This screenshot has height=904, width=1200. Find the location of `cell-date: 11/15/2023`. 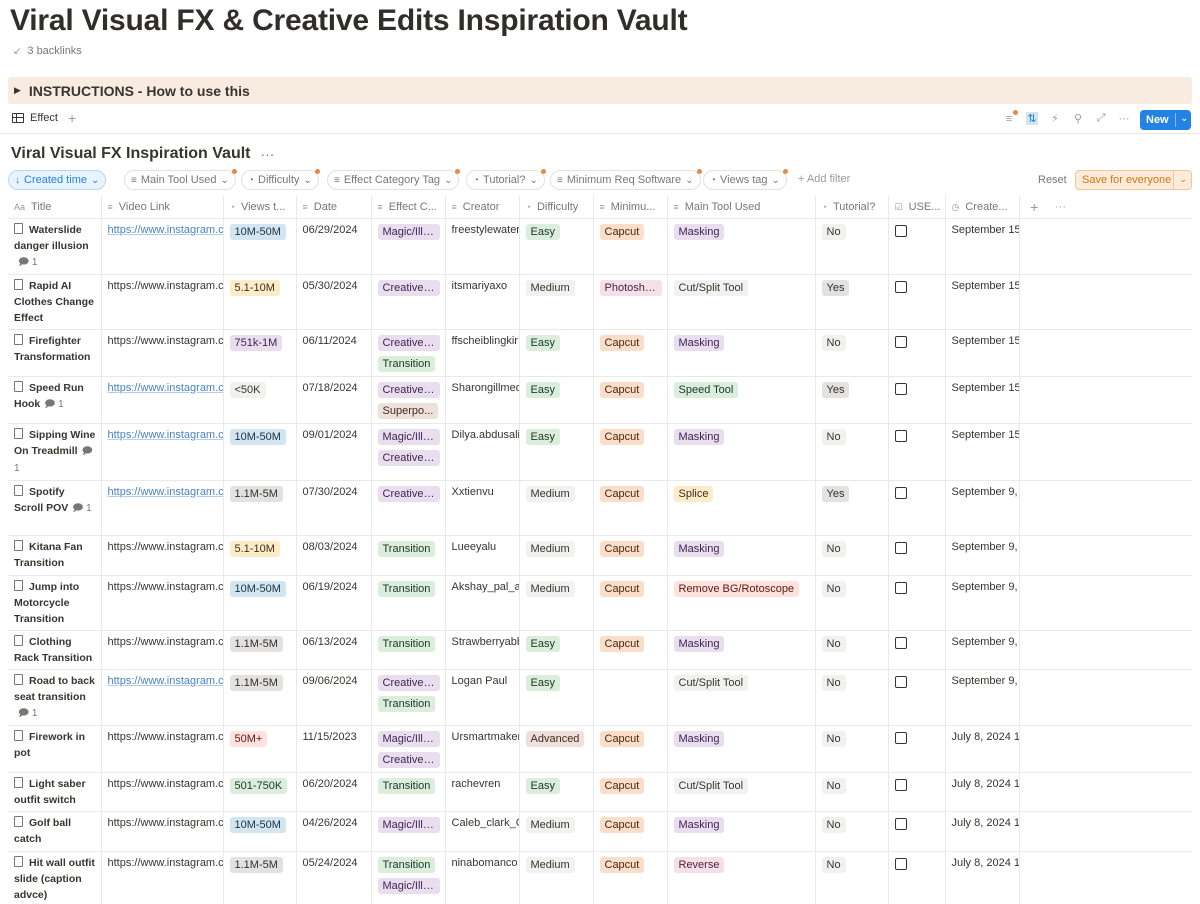

cell-date: 11/15/2023 is located at coordinates (334, 749).